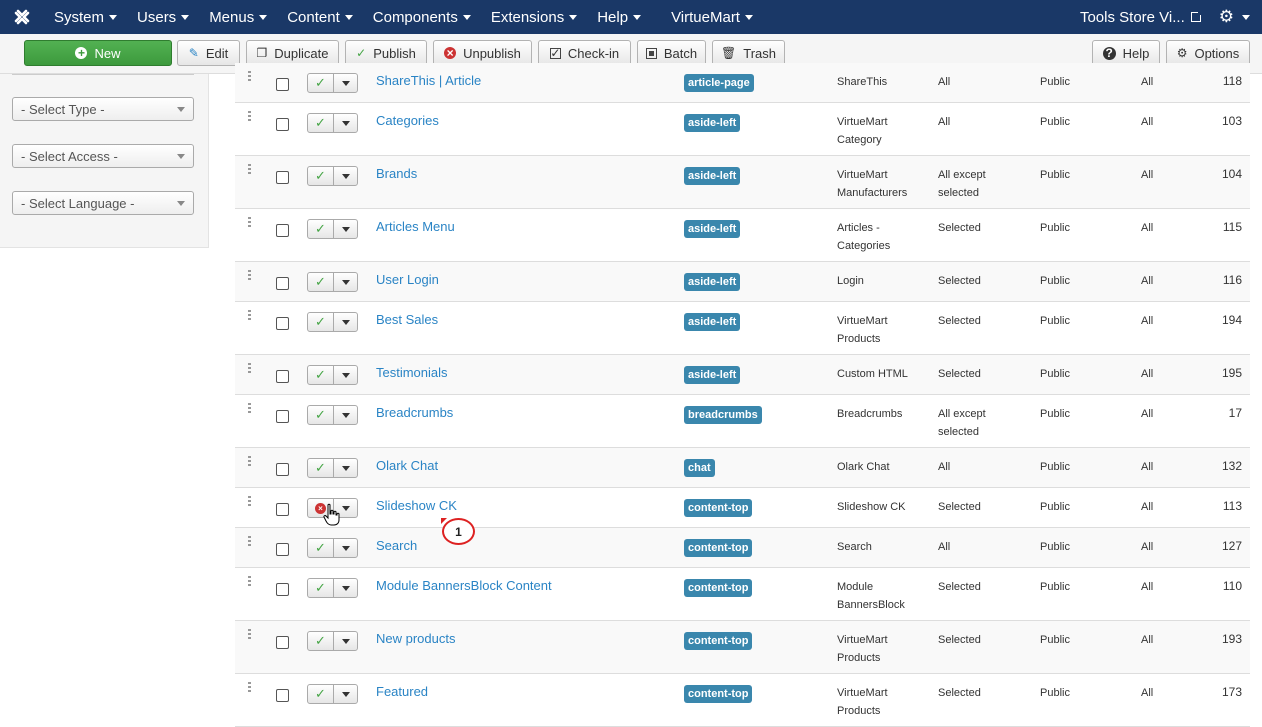 This screenshot has width=1262, height=727. I want to click on nav-menus: Menus, so click(238, 17).